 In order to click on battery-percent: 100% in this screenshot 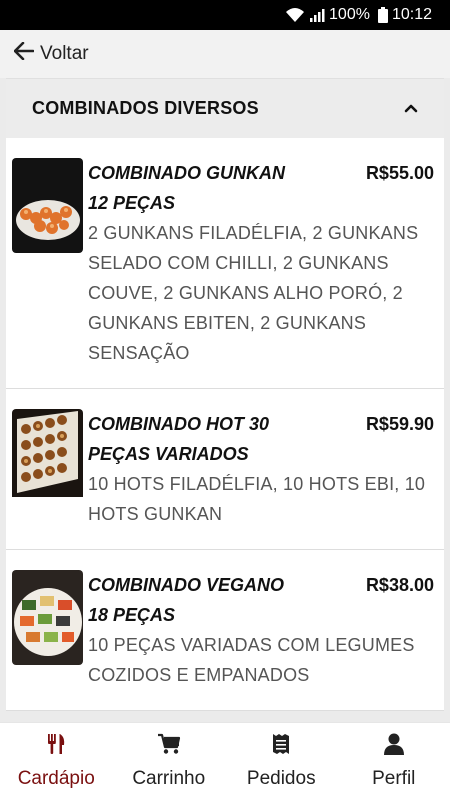, I will do `click(349, 14)`.